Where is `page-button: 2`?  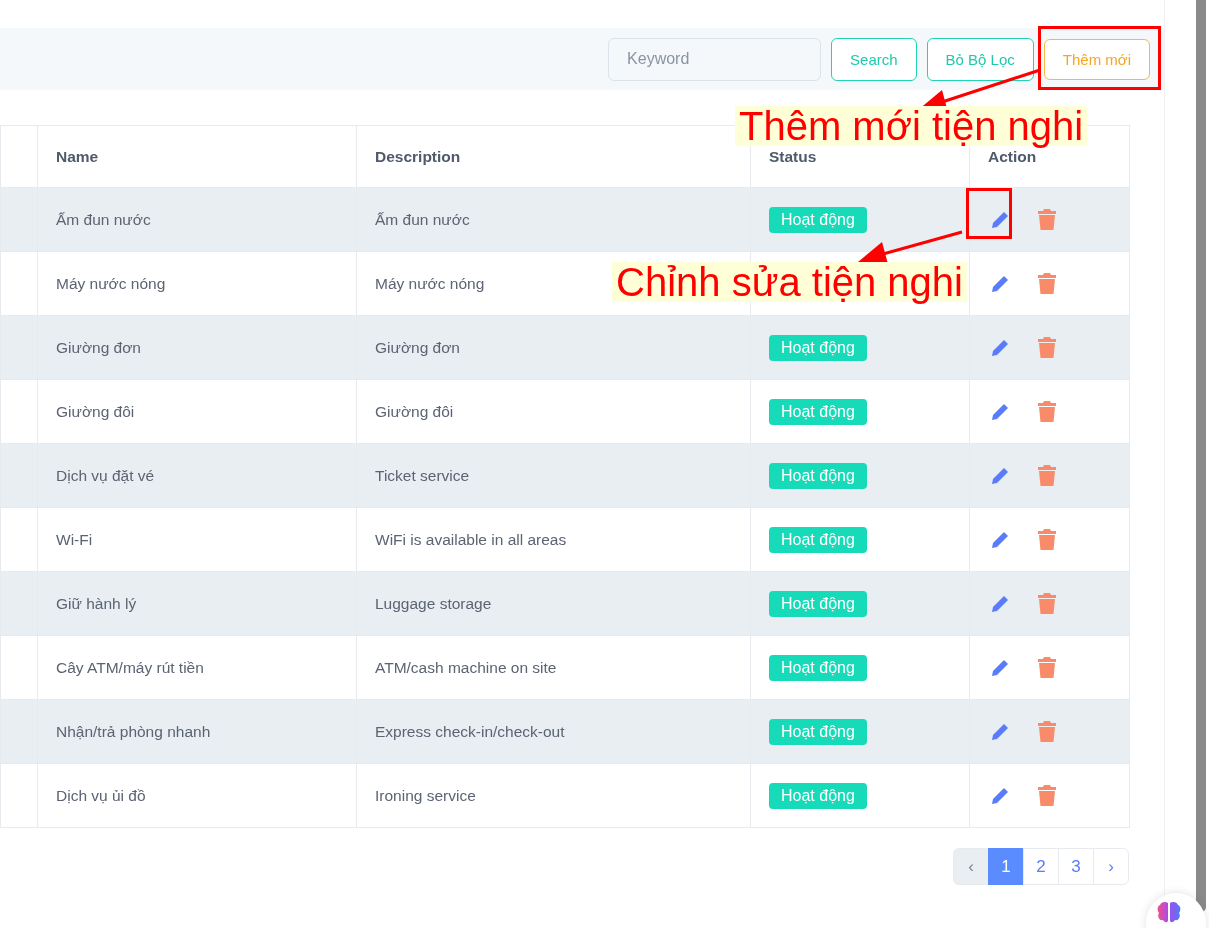 page-button: 2 is located at coordinates (1041, 866).